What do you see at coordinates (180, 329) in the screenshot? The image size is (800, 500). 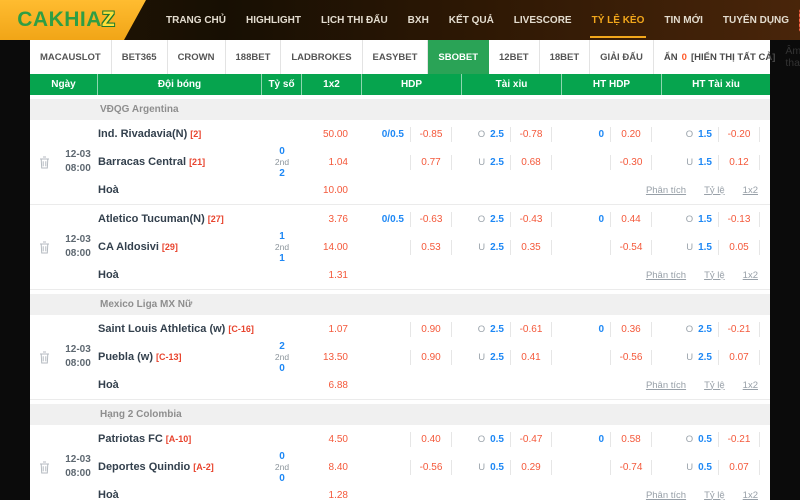 I see `home-team: Saint Louis Athletica (w) [C-16]` at bounding box center [180, 329].